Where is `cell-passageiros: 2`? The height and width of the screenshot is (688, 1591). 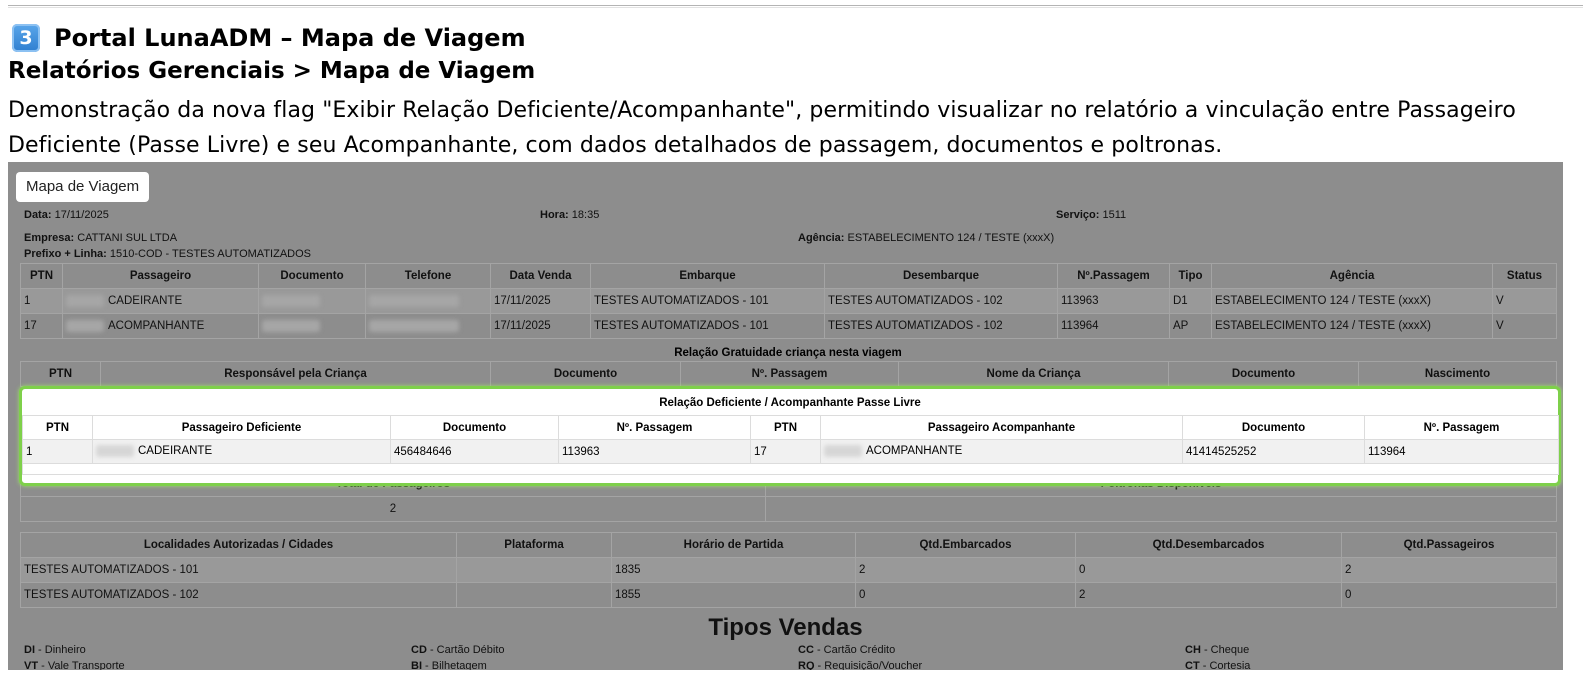
cell-passageiros: 2 is located at coordinates (1449, 570).